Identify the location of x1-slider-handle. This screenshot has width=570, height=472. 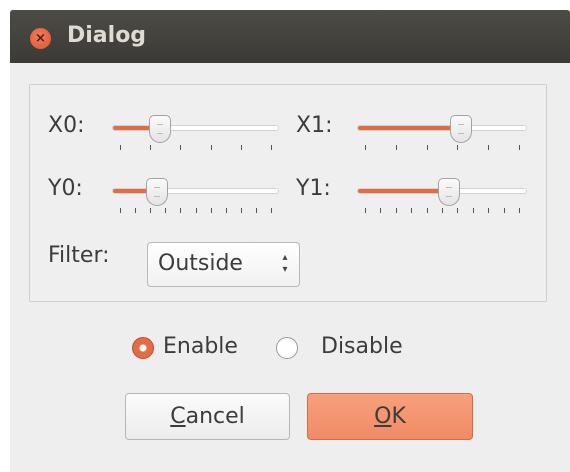
(461, 129).